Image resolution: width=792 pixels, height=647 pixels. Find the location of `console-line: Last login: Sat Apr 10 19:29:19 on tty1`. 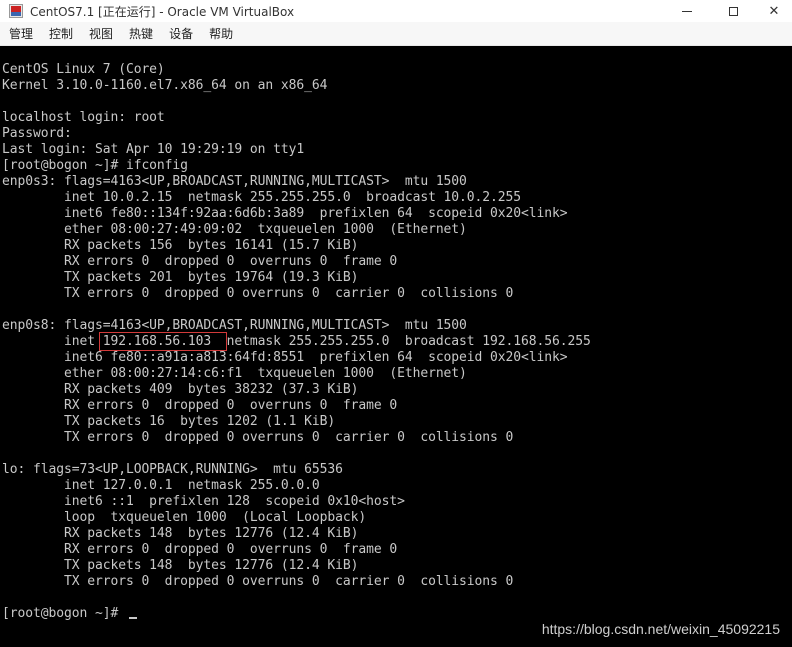

console-line: Last login: Sat Apr 10 19:29:19 on tty1 is located at coordinates (153, 149).